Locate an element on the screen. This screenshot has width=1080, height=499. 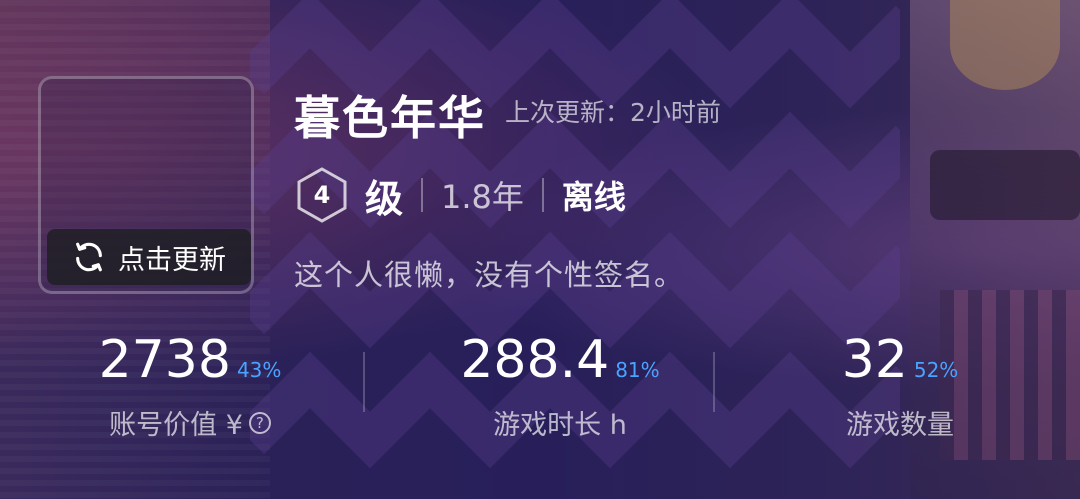
stat-label: 账号价值 ¥ is located at coordinates (176, 426).